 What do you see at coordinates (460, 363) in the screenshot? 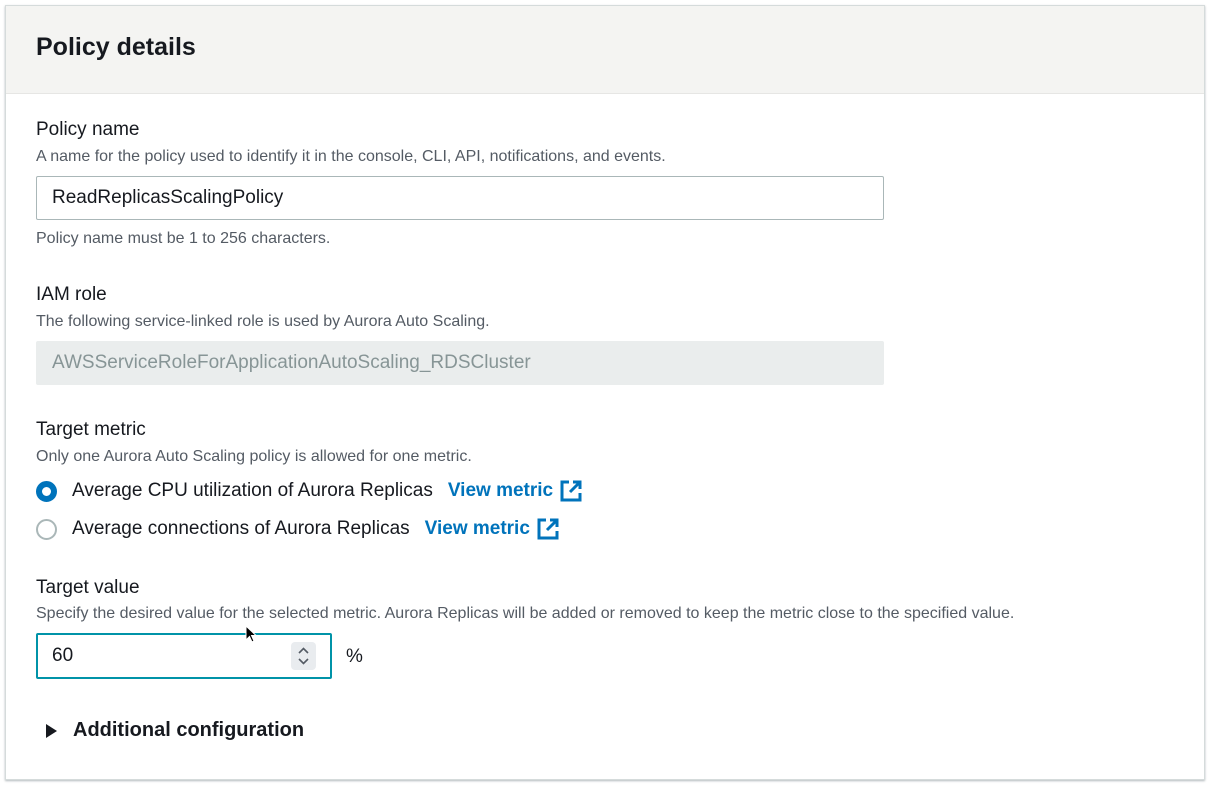
I see `iam-role-input` at bounding box center [460, 363].